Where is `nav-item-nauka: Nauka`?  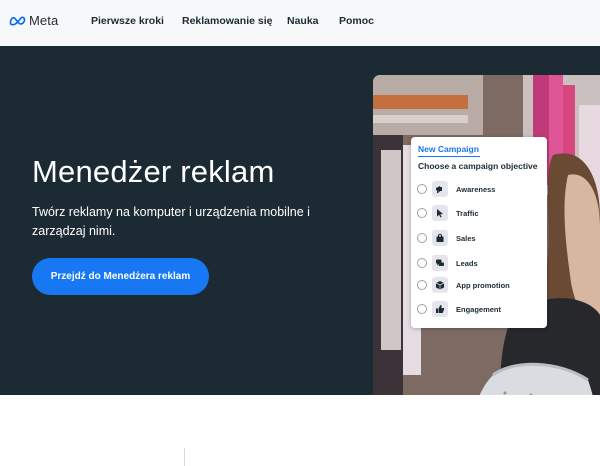 nav-item-nauka: Nauka is located at coordinates (303, 21).